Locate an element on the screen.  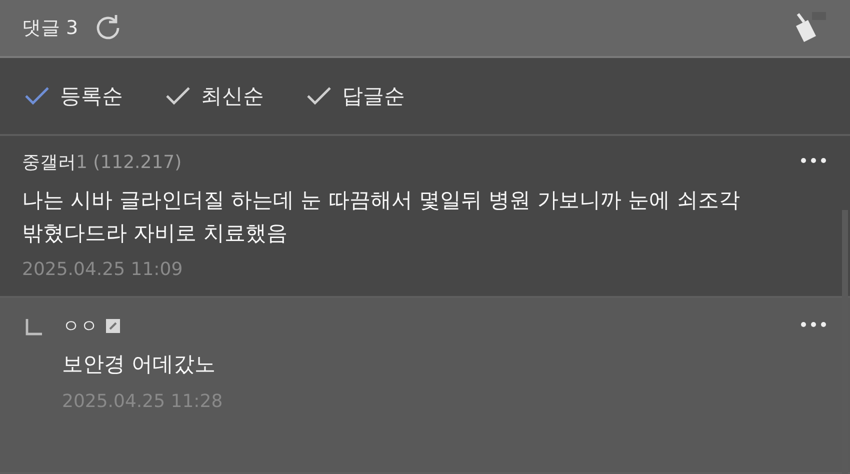
nickname-badge-icon is located at coordinates (113, 326).